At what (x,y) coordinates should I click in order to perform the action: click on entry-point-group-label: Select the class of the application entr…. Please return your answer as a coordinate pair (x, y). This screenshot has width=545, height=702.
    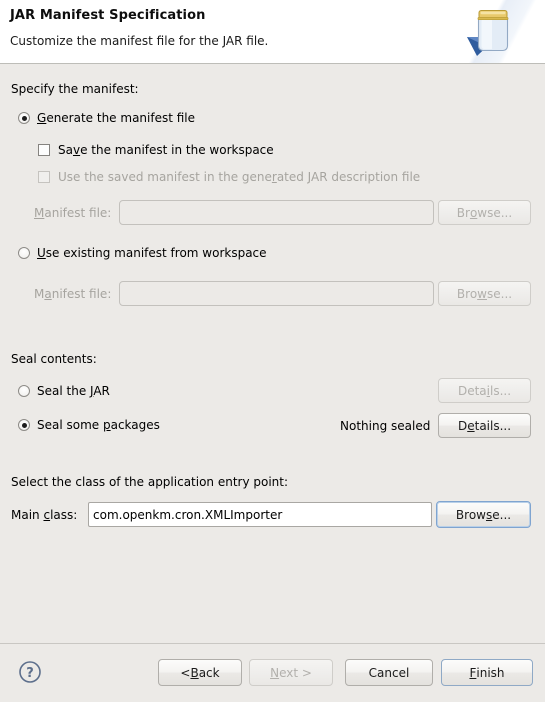
    Looking at the image, I should click on (150, 482).